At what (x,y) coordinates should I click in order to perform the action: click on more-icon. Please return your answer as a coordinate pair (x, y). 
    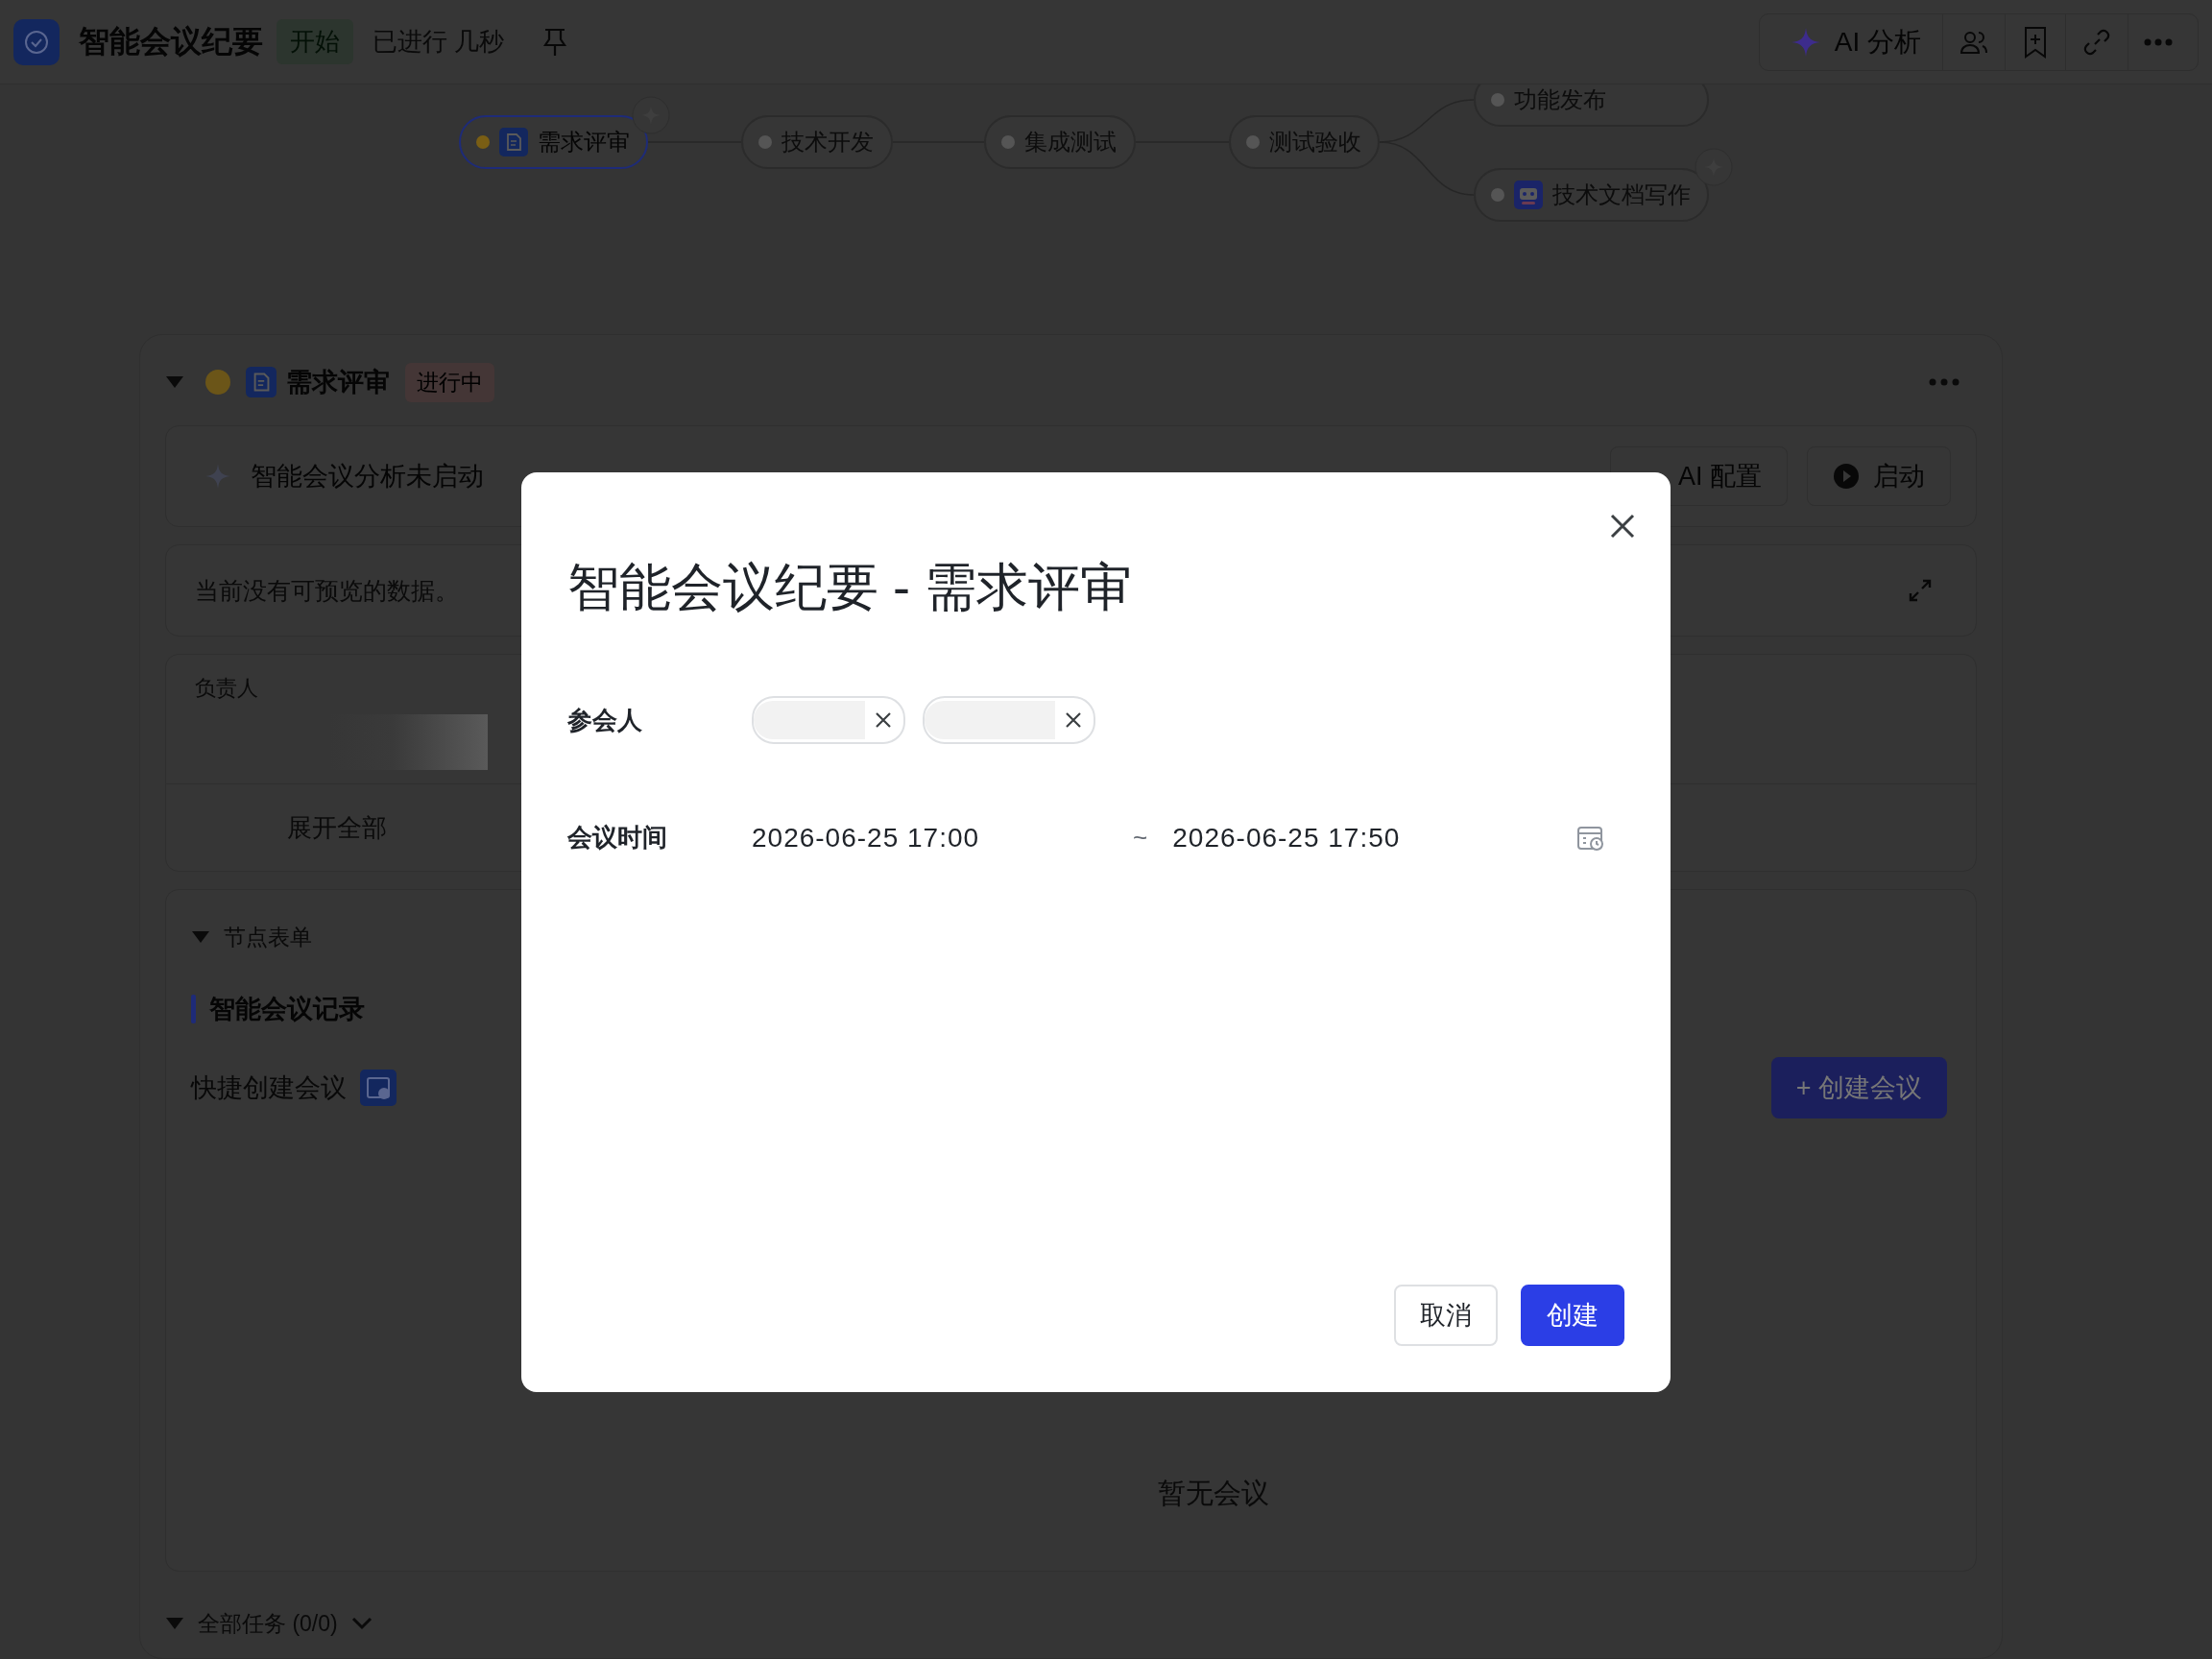
    Looking at the image, I should click on (1945, 382).